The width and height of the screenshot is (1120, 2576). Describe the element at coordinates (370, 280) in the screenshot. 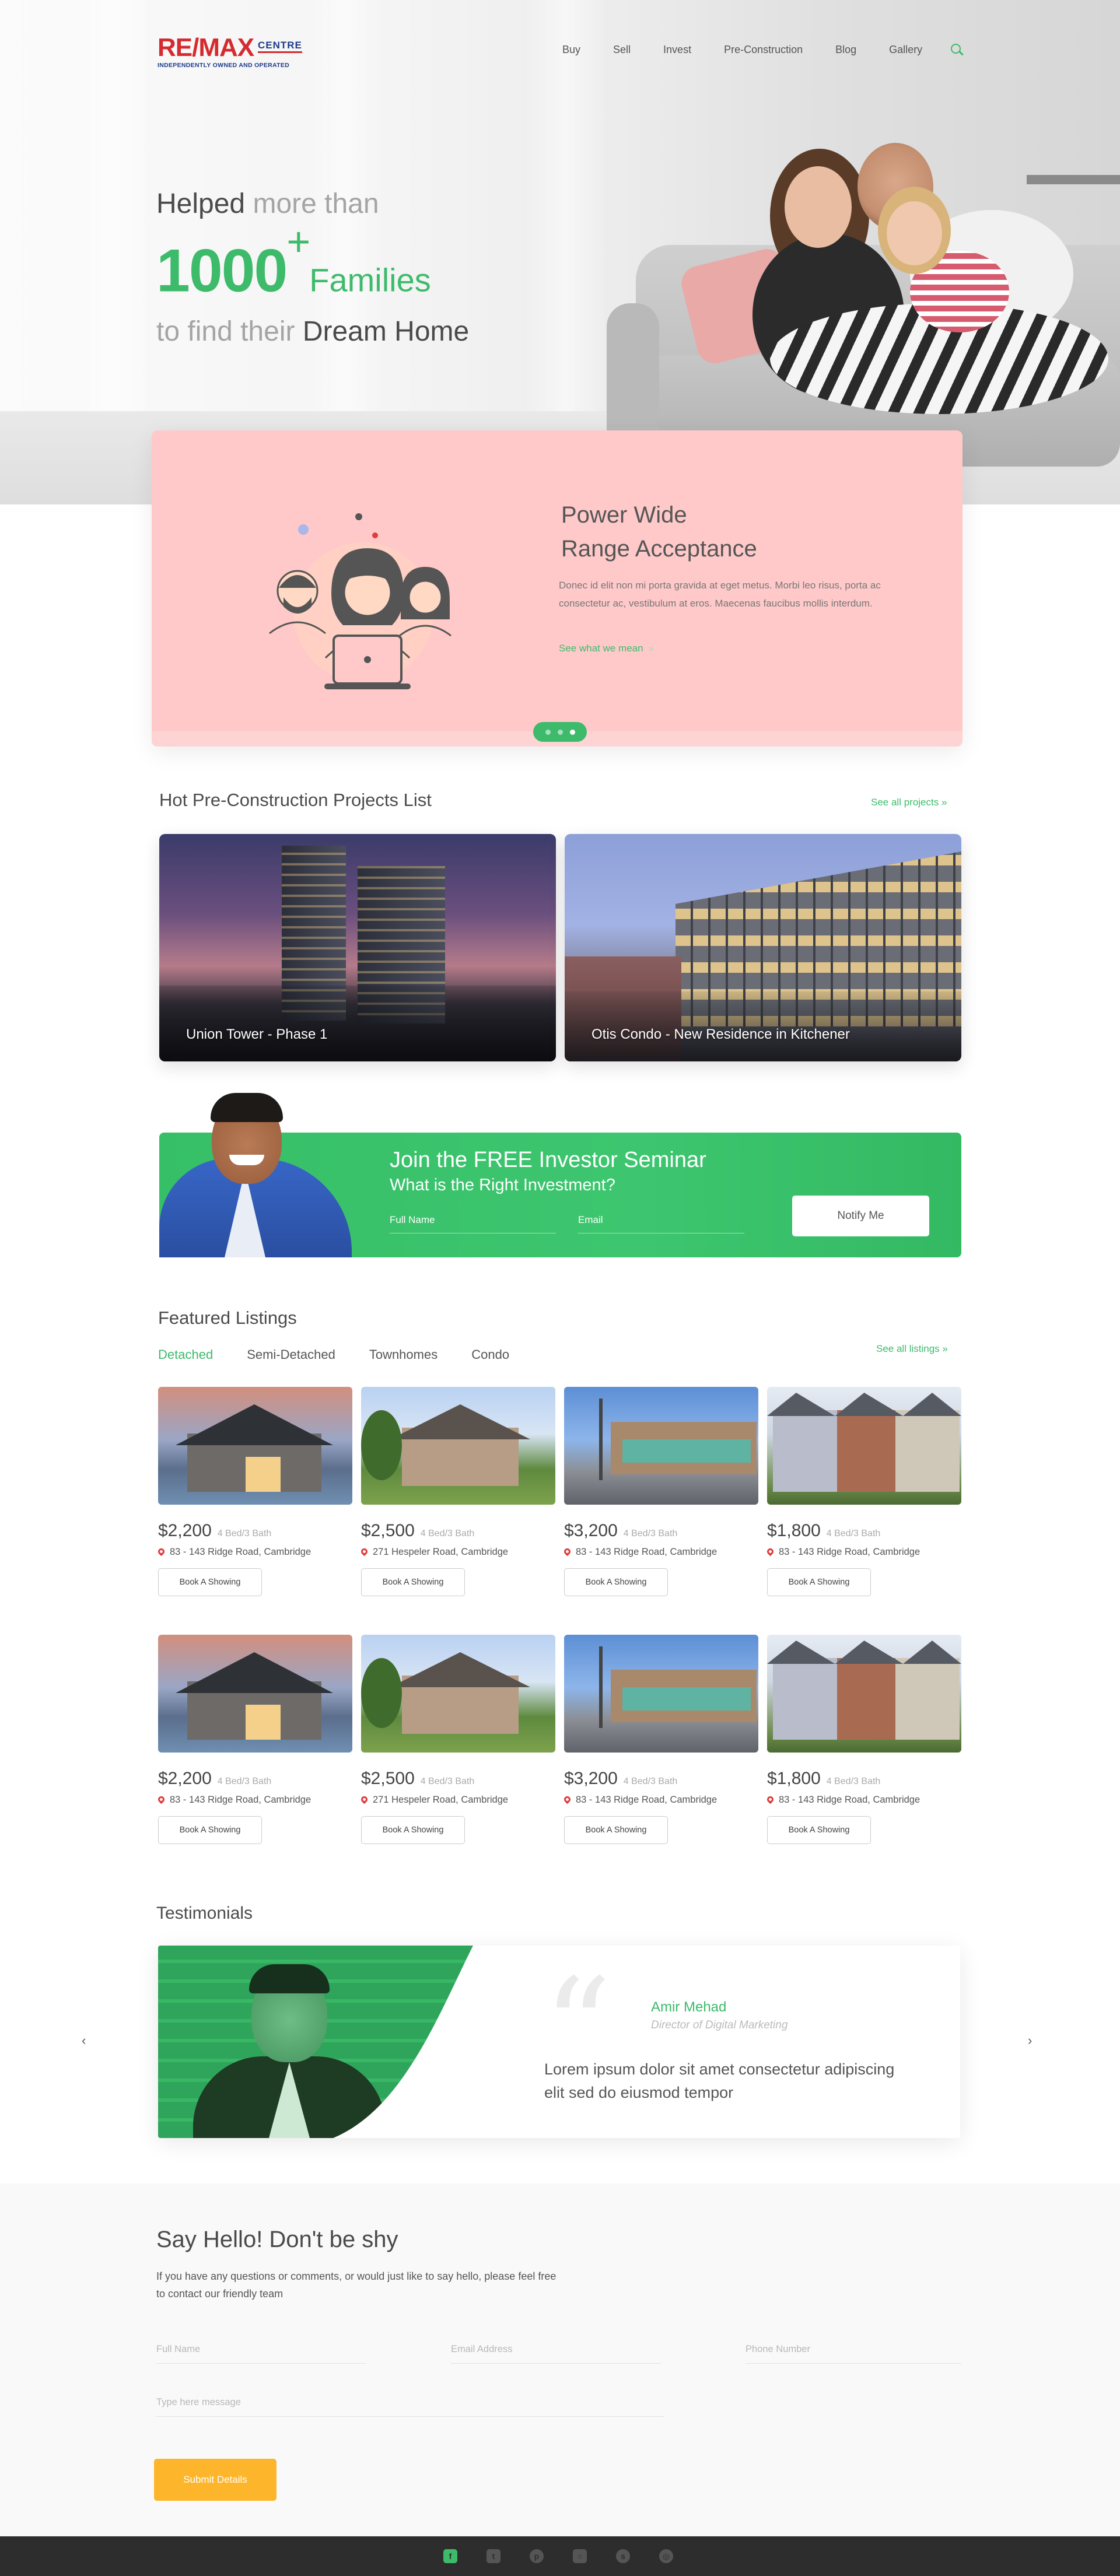

I see `hero-families: Families` at that location.